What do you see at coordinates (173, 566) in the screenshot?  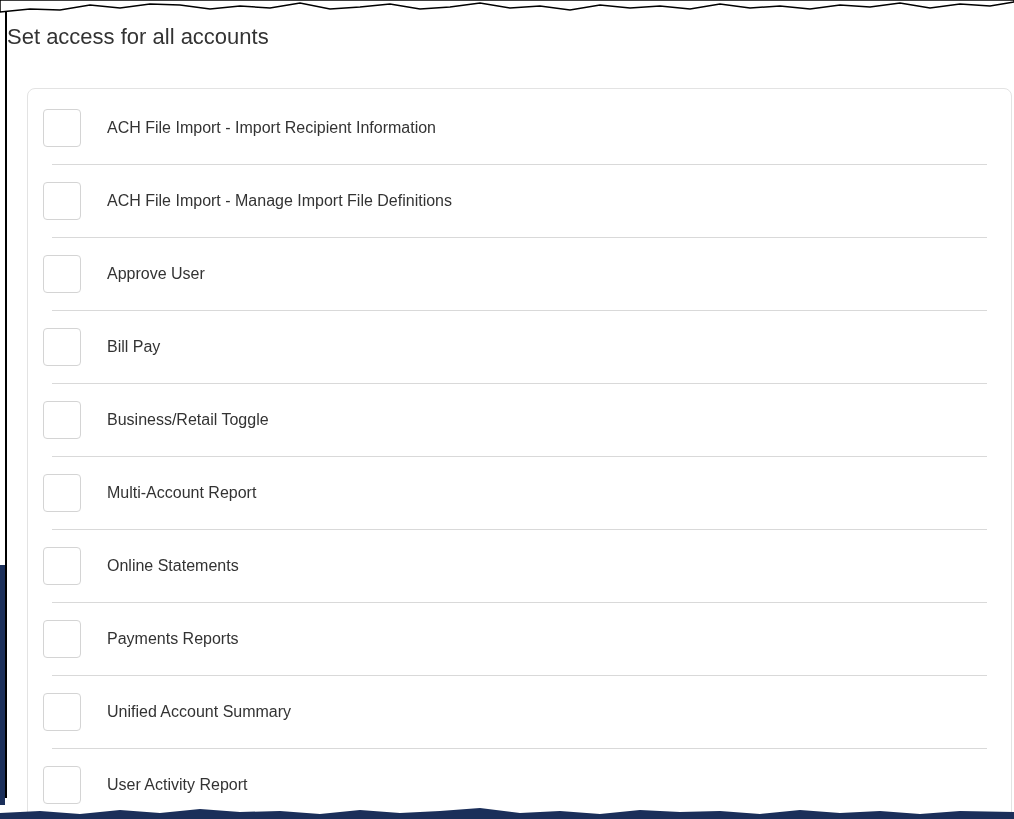 I see `permission-label: Online Statements` at bounding box center [173, 566].